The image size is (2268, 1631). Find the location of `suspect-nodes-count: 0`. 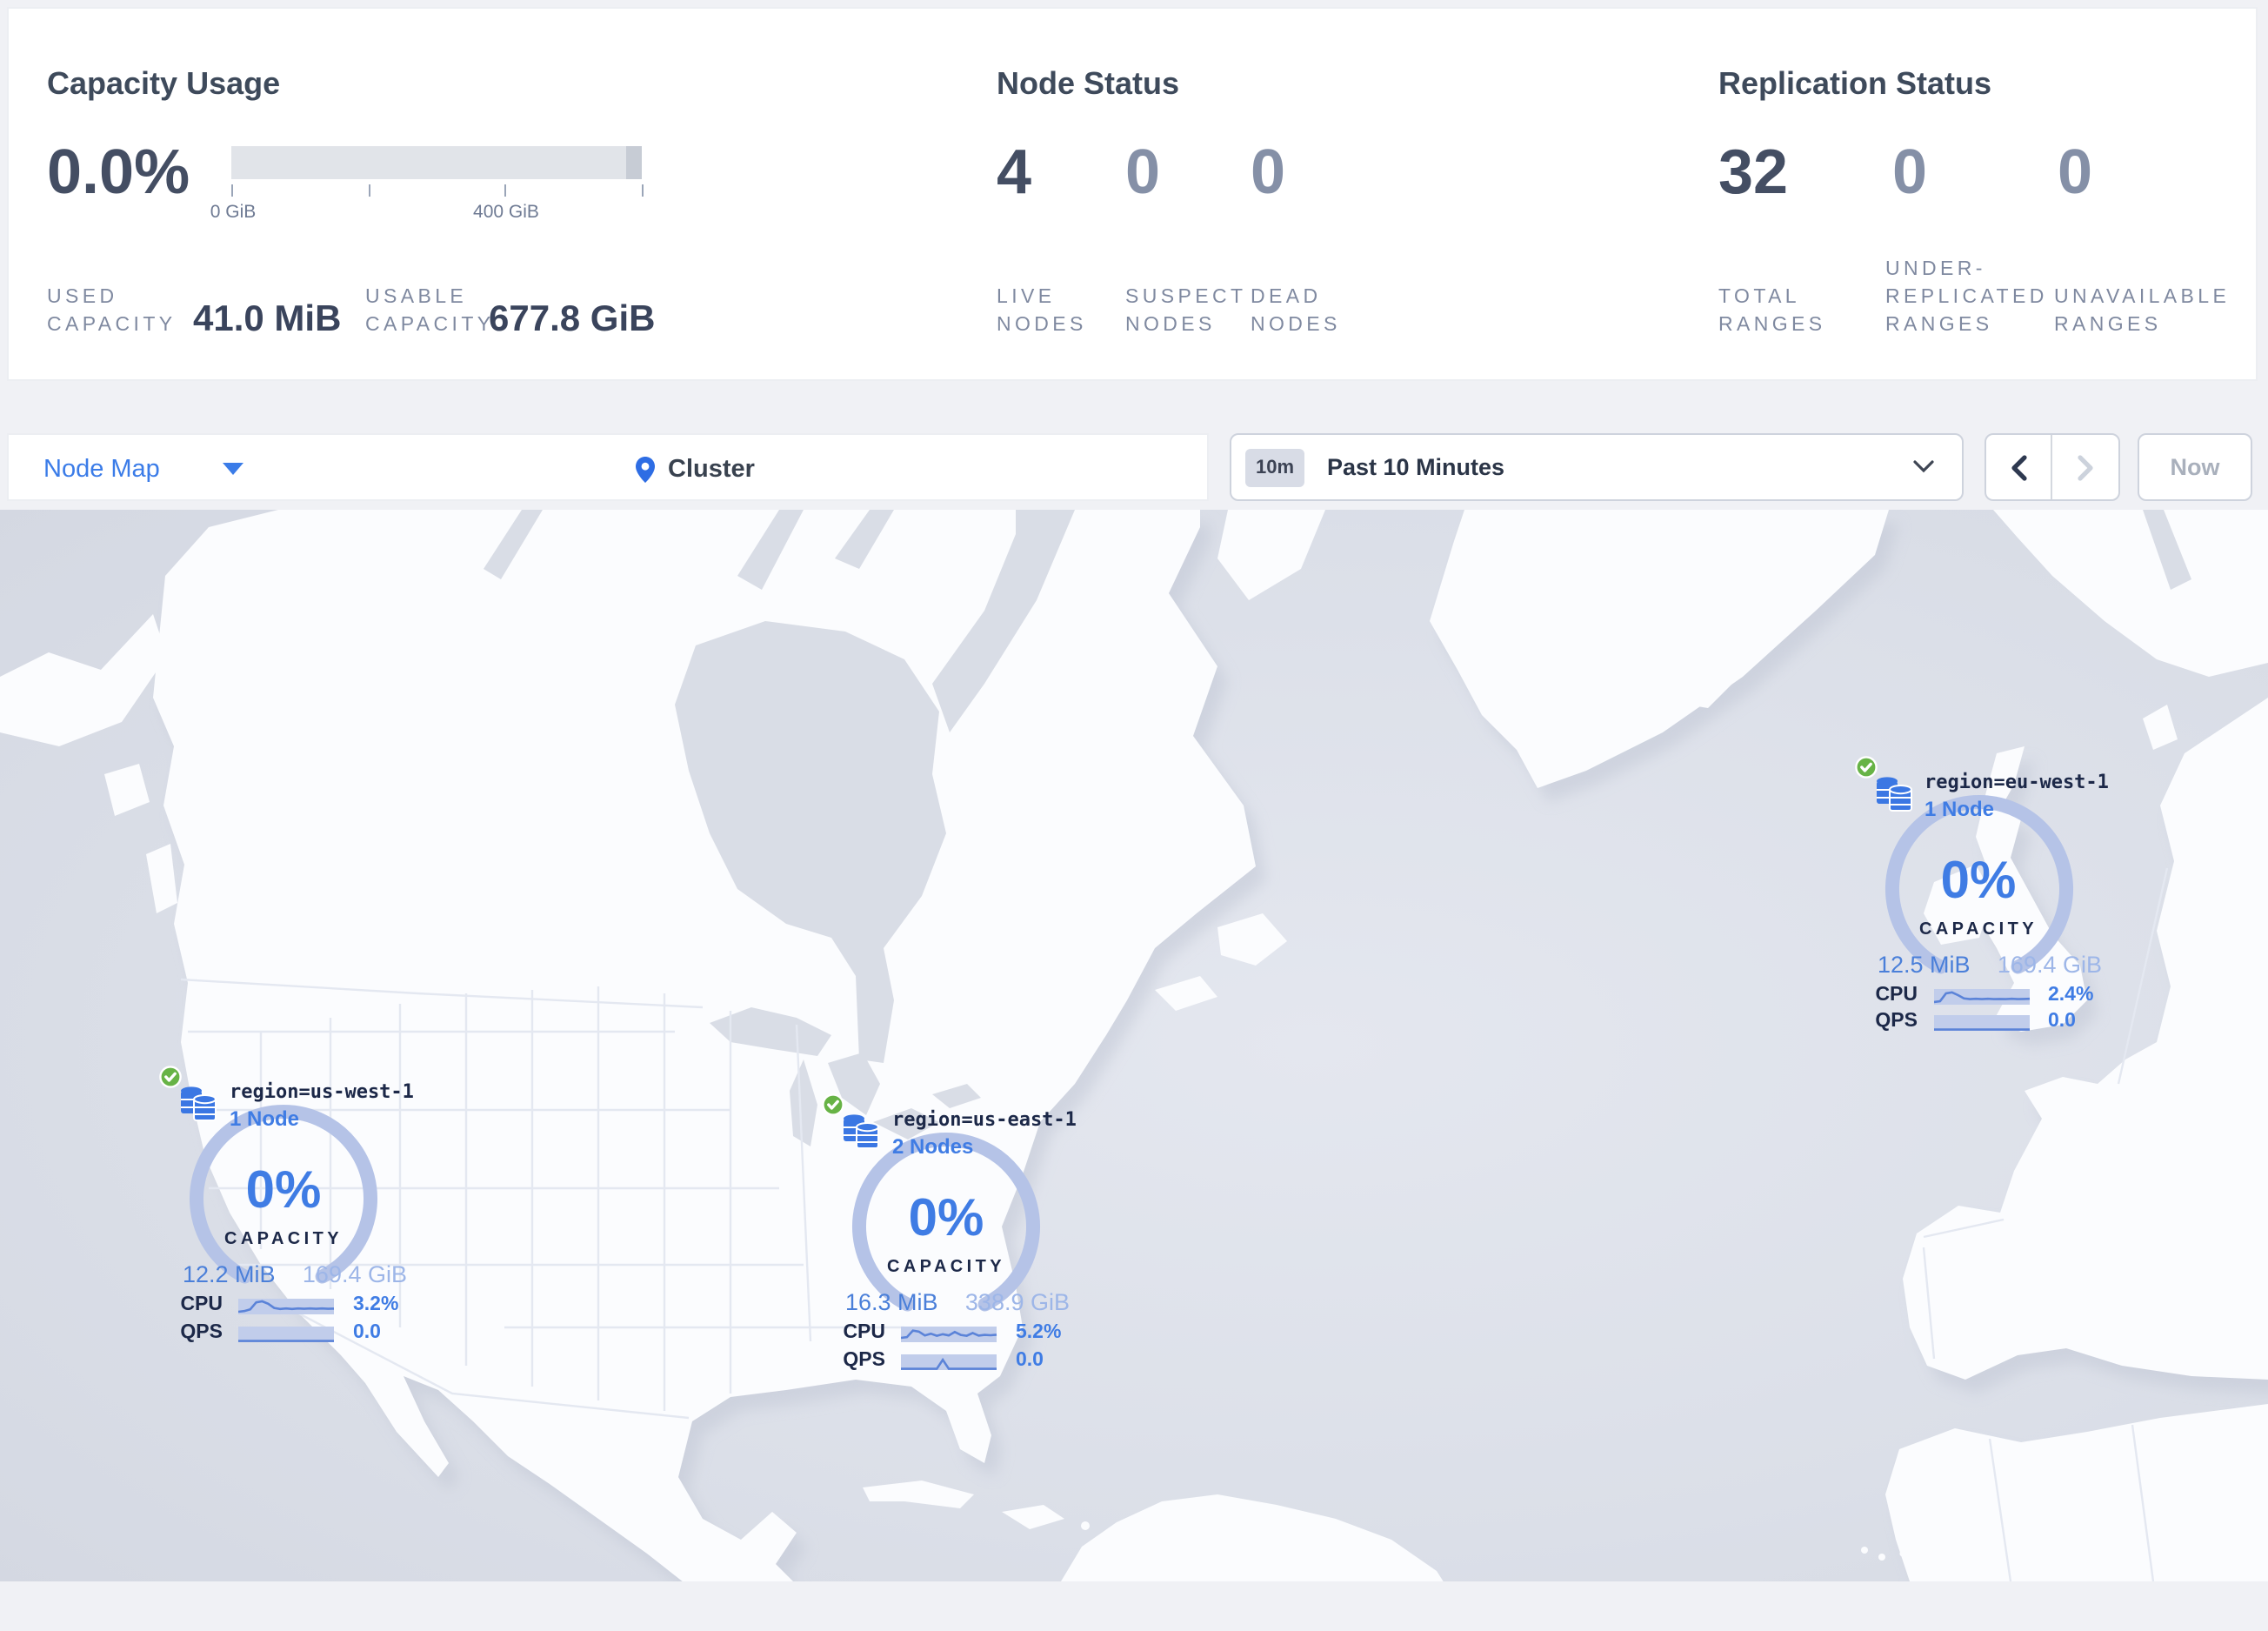

suspect-nodes-count: 0 is located at coordinates (1143, 171).